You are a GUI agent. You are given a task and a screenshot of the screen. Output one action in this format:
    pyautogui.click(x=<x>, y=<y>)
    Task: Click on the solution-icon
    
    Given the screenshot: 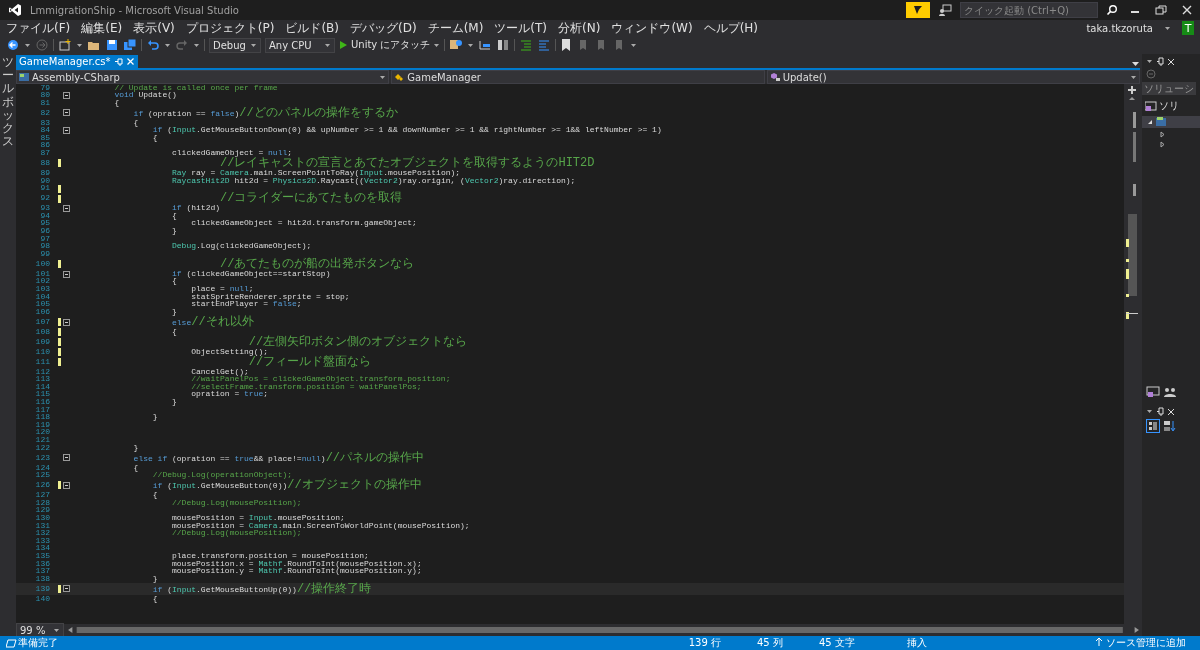 What is the action you would take?
    pyautogui.click(x=1153, y=392)
    